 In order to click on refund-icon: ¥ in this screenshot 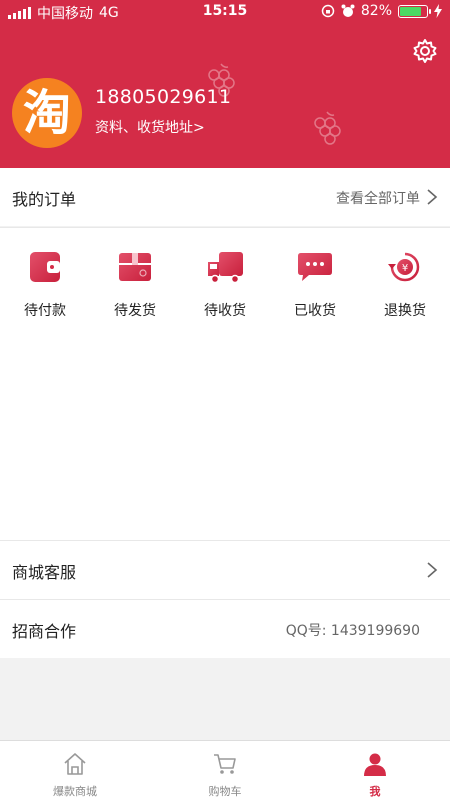, I will do `click(404, 267)`.